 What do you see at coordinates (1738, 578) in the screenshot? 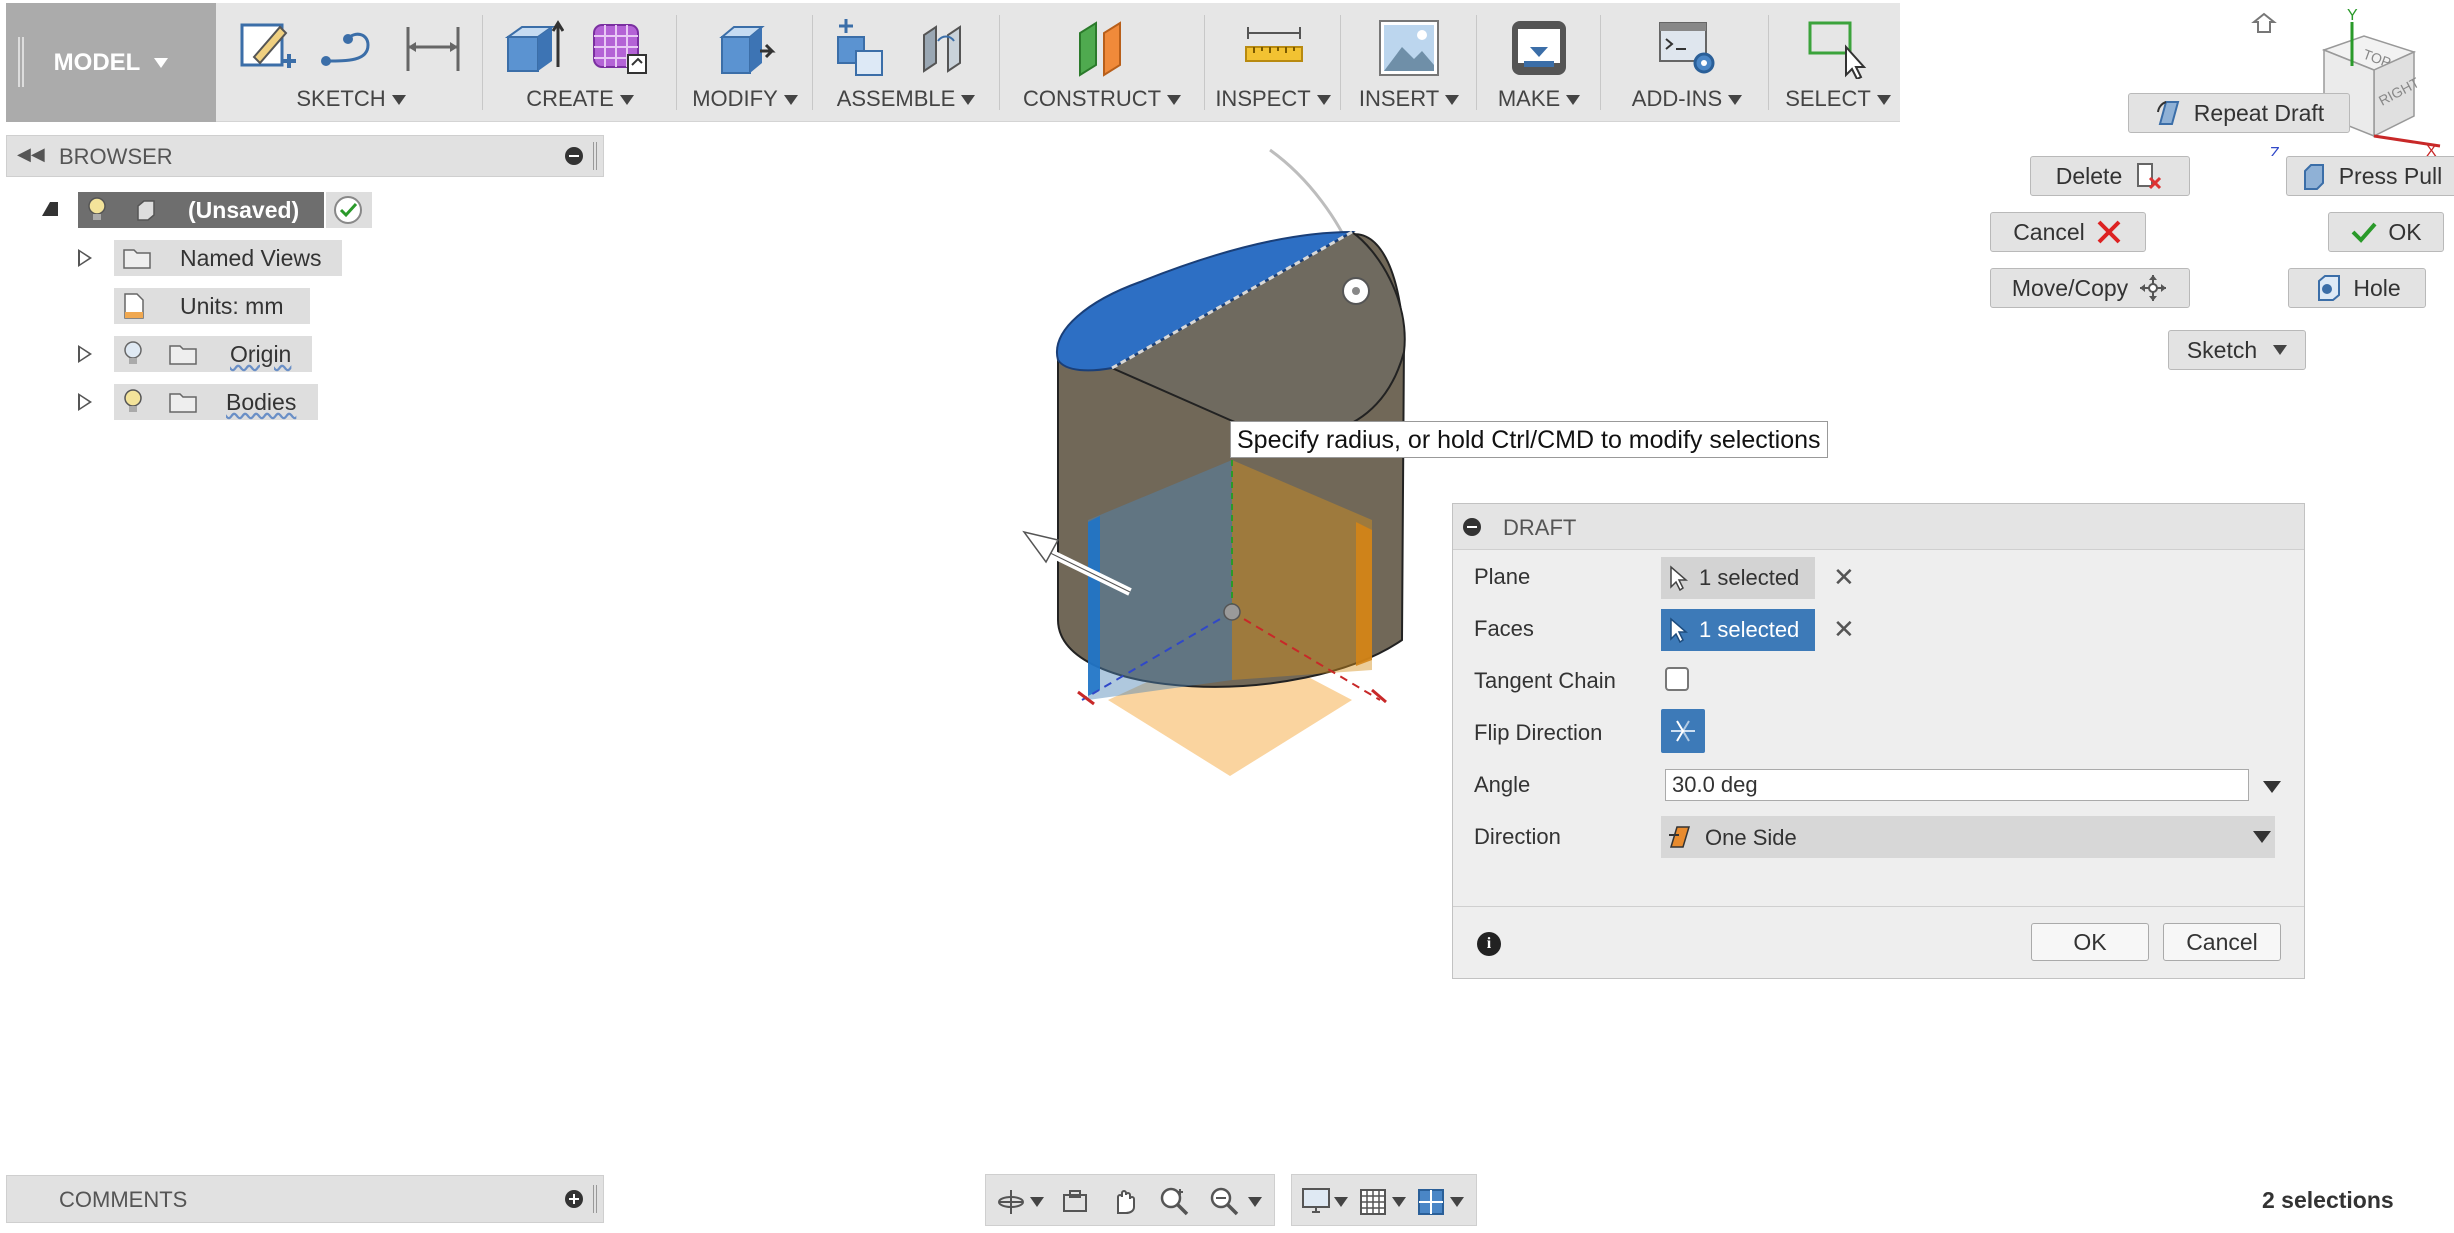
I see `plane-selector: 1 selected` at bounding box center [1738, 578].